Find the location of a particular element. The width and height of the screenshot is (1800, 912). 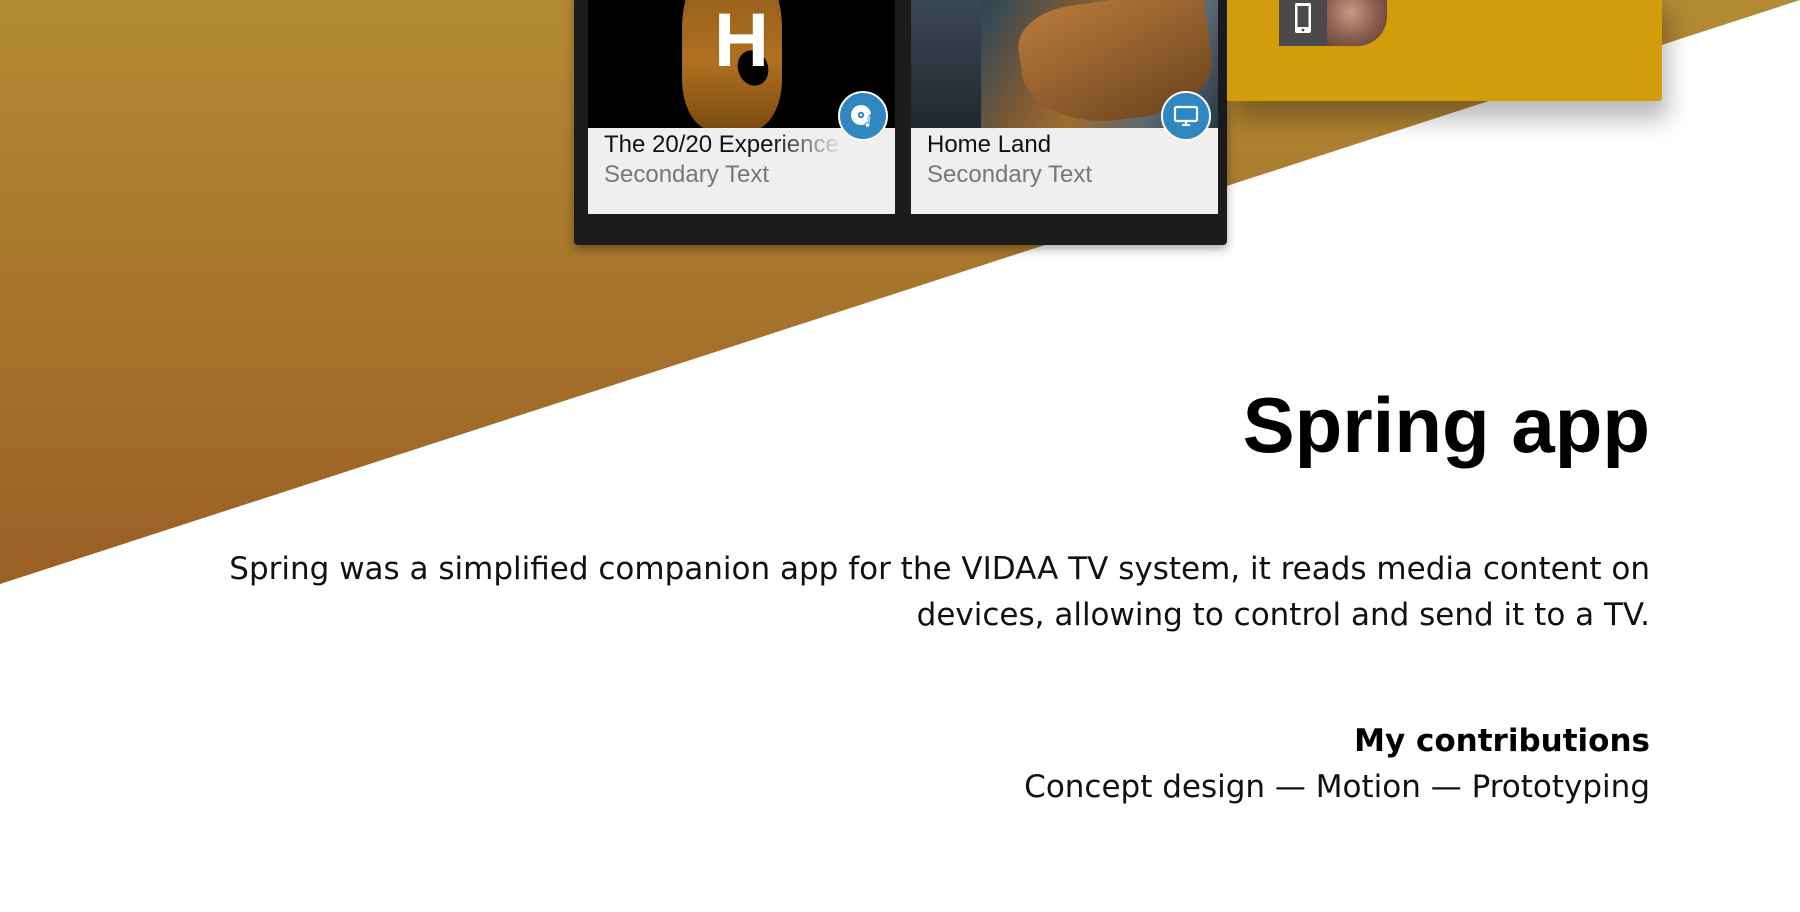

contributions-list: Concept design — Motion — Prototyping is located at coordinates (1337, 787).